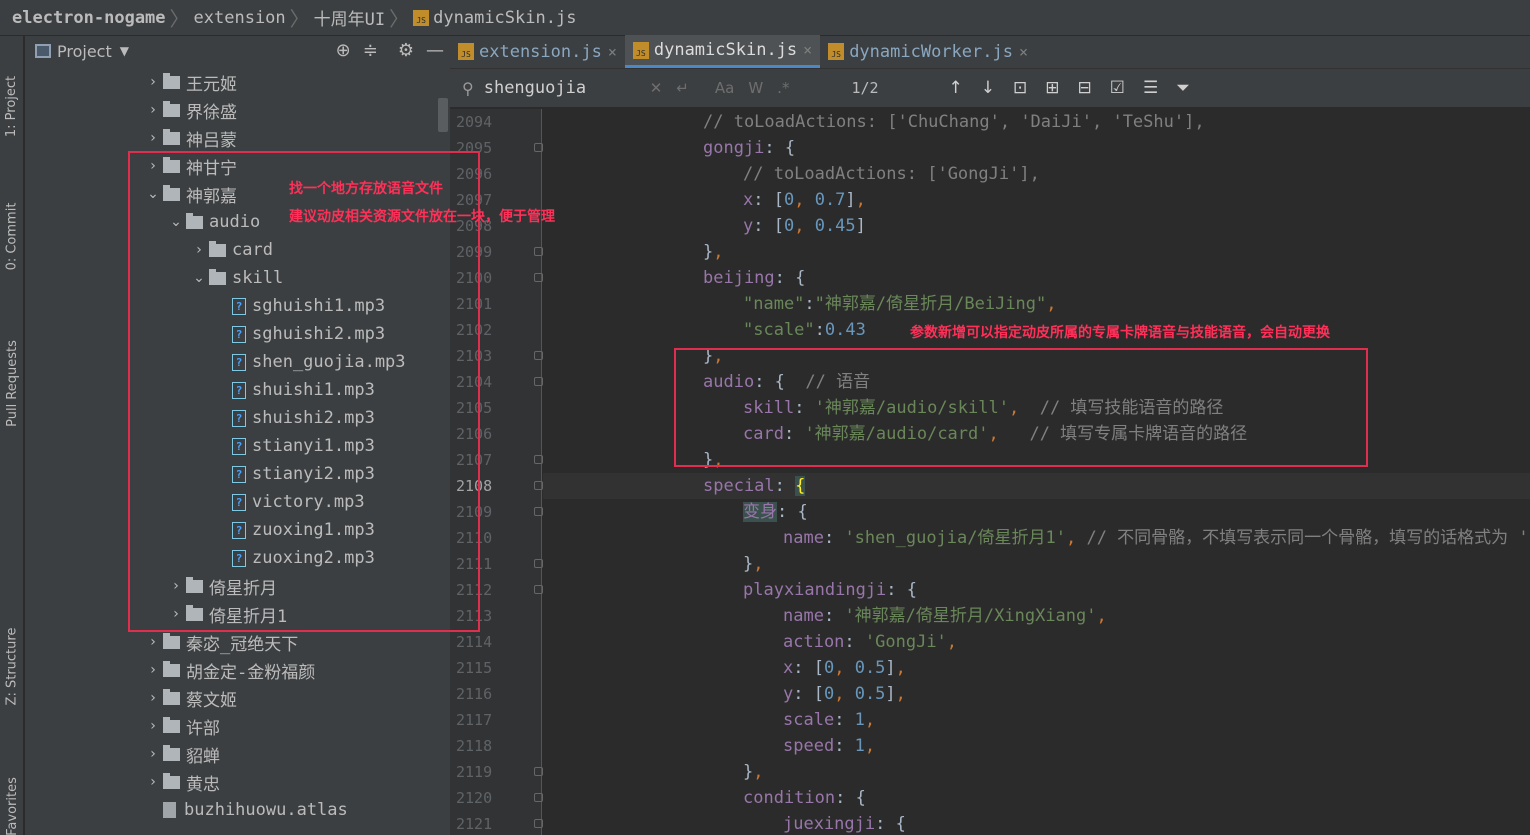 The height and width of the screenshot is (835, 1530). I want to click on tab-dynamicworker-js: JS dynamicWorker.js ×, so click(928, 51).